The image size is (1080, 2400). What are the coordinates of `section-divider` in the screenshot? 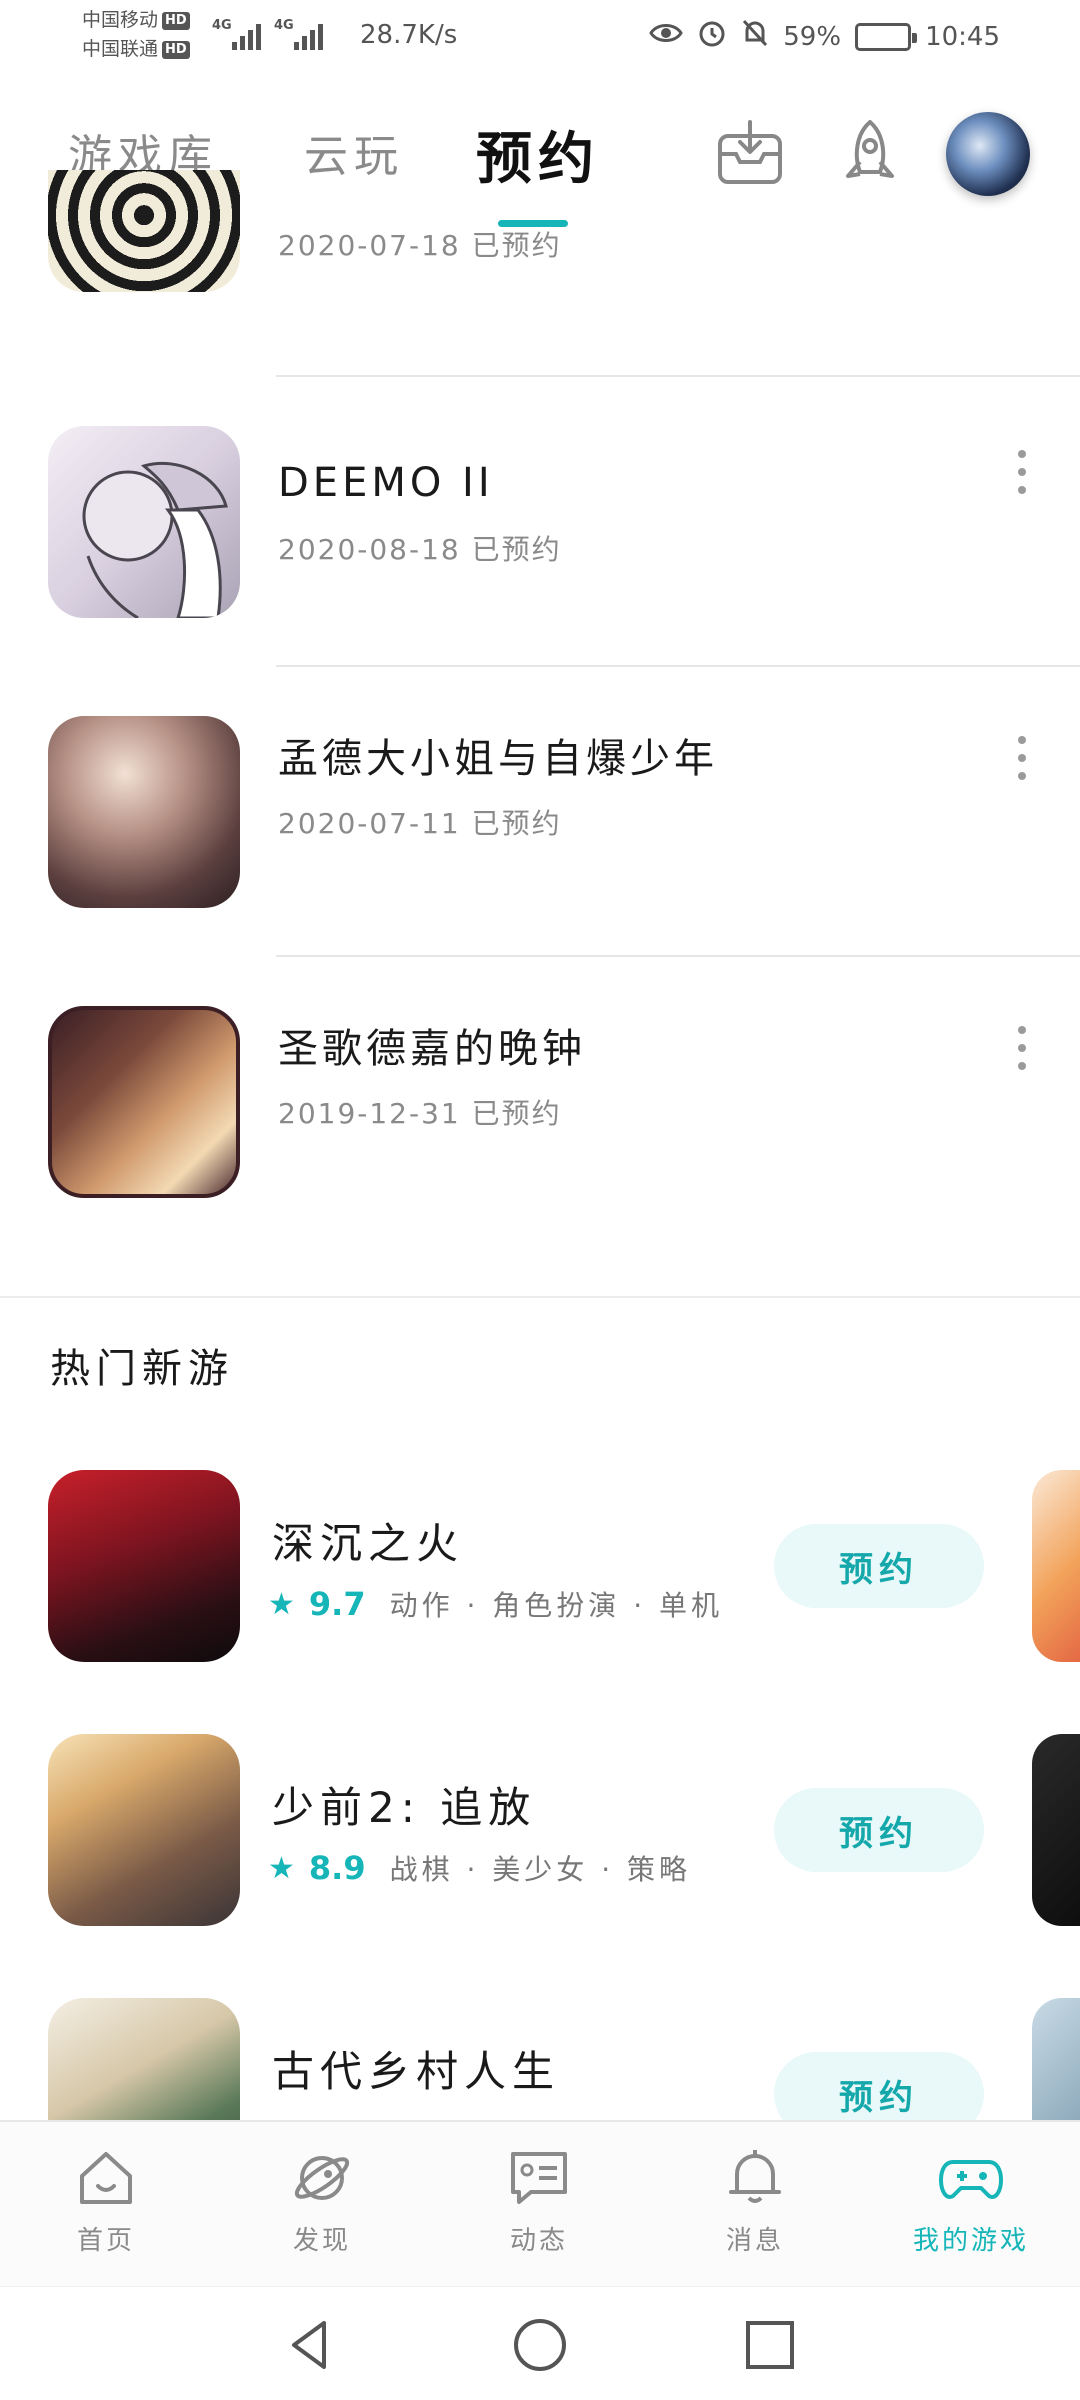 It's located at (540, 1297).